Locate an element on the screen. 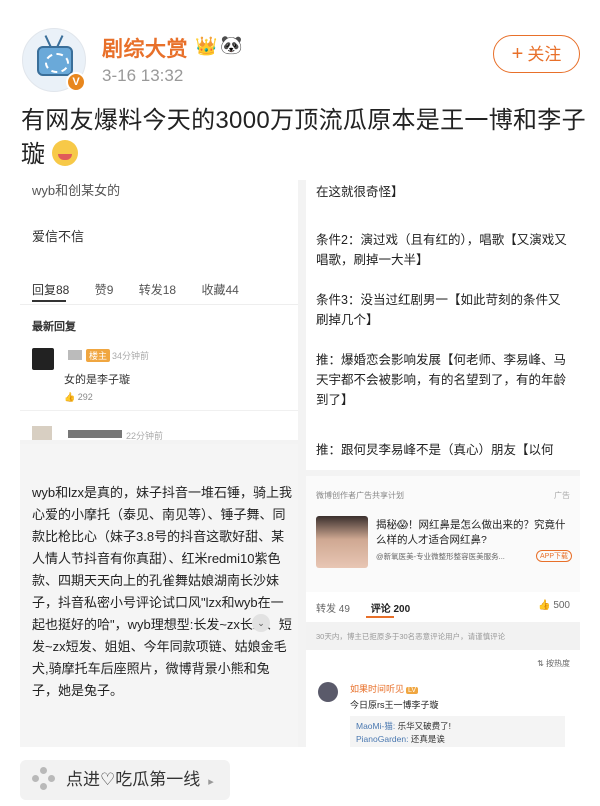  sort-by-hot: ⇅ 按热度 is located at coordinates (553, 663).